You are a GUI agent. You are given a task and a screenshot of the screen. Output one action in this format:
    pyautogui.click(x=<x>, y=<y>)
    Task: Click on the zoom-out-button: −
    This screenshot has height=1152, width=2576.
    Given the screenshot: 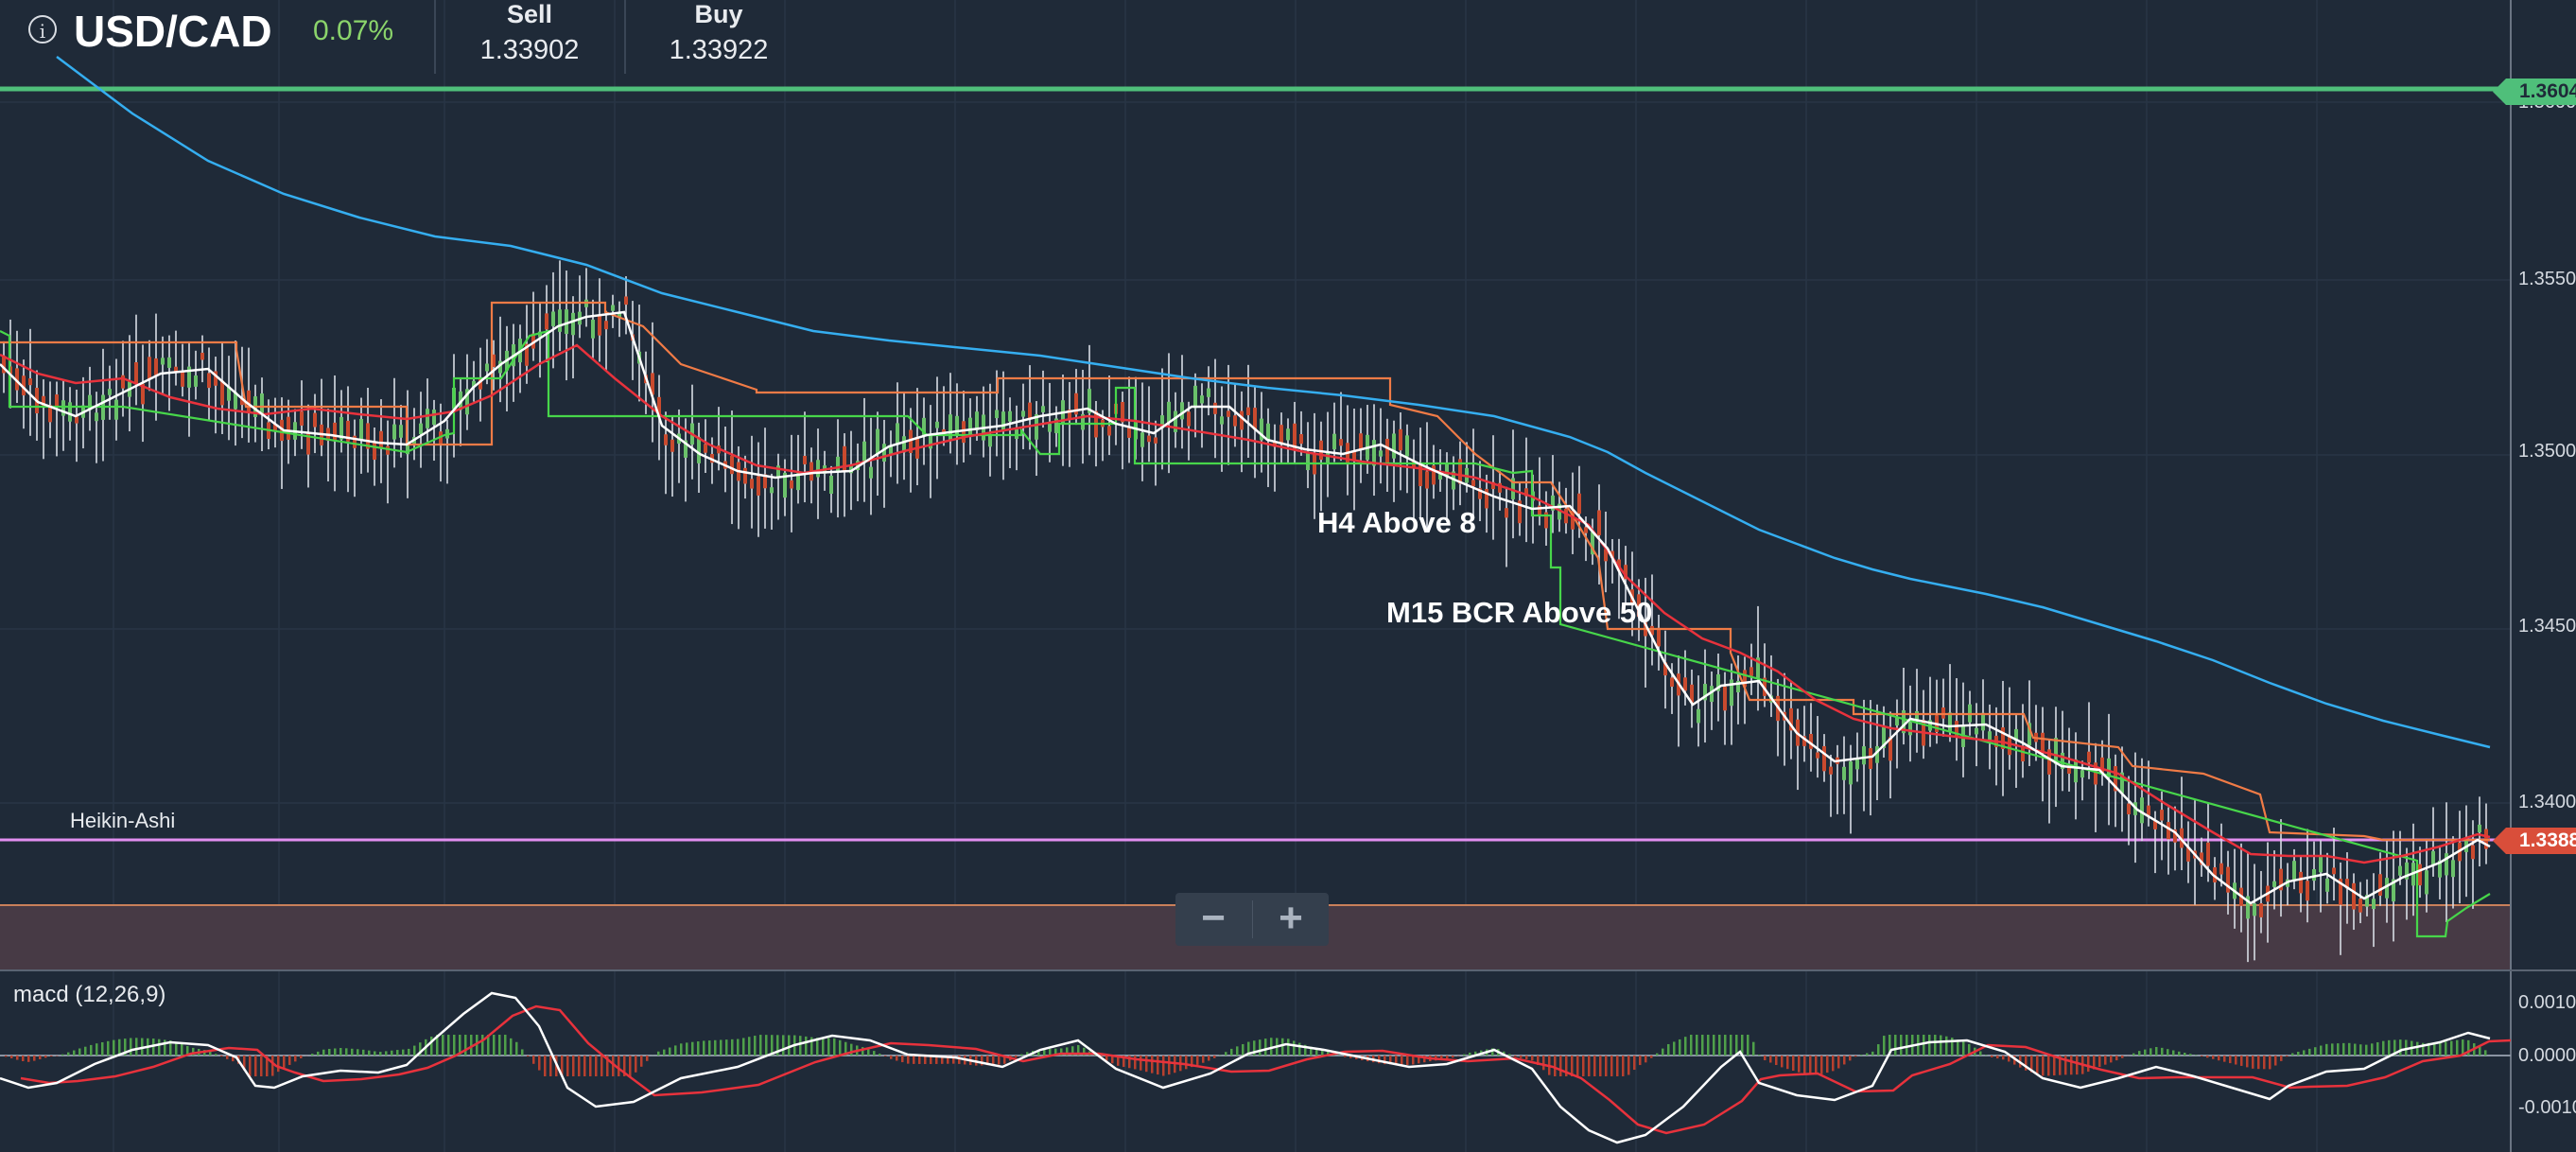 What is the action you would take?
    pyautogui.click(x=1213, y=920)
    